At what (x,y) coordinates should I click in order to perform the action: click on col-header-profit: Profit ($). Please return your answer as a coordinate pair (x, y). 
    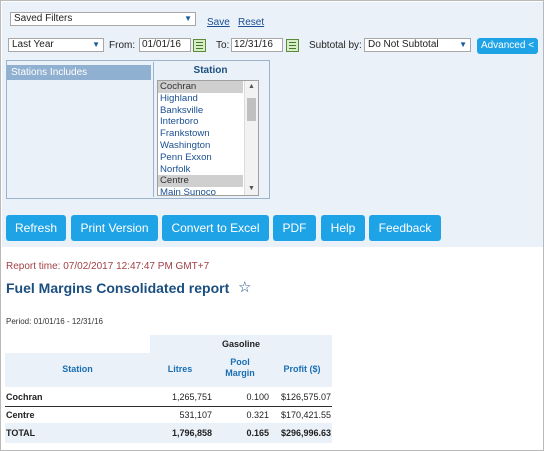
    Looking at the image, I should click on (302, 369).